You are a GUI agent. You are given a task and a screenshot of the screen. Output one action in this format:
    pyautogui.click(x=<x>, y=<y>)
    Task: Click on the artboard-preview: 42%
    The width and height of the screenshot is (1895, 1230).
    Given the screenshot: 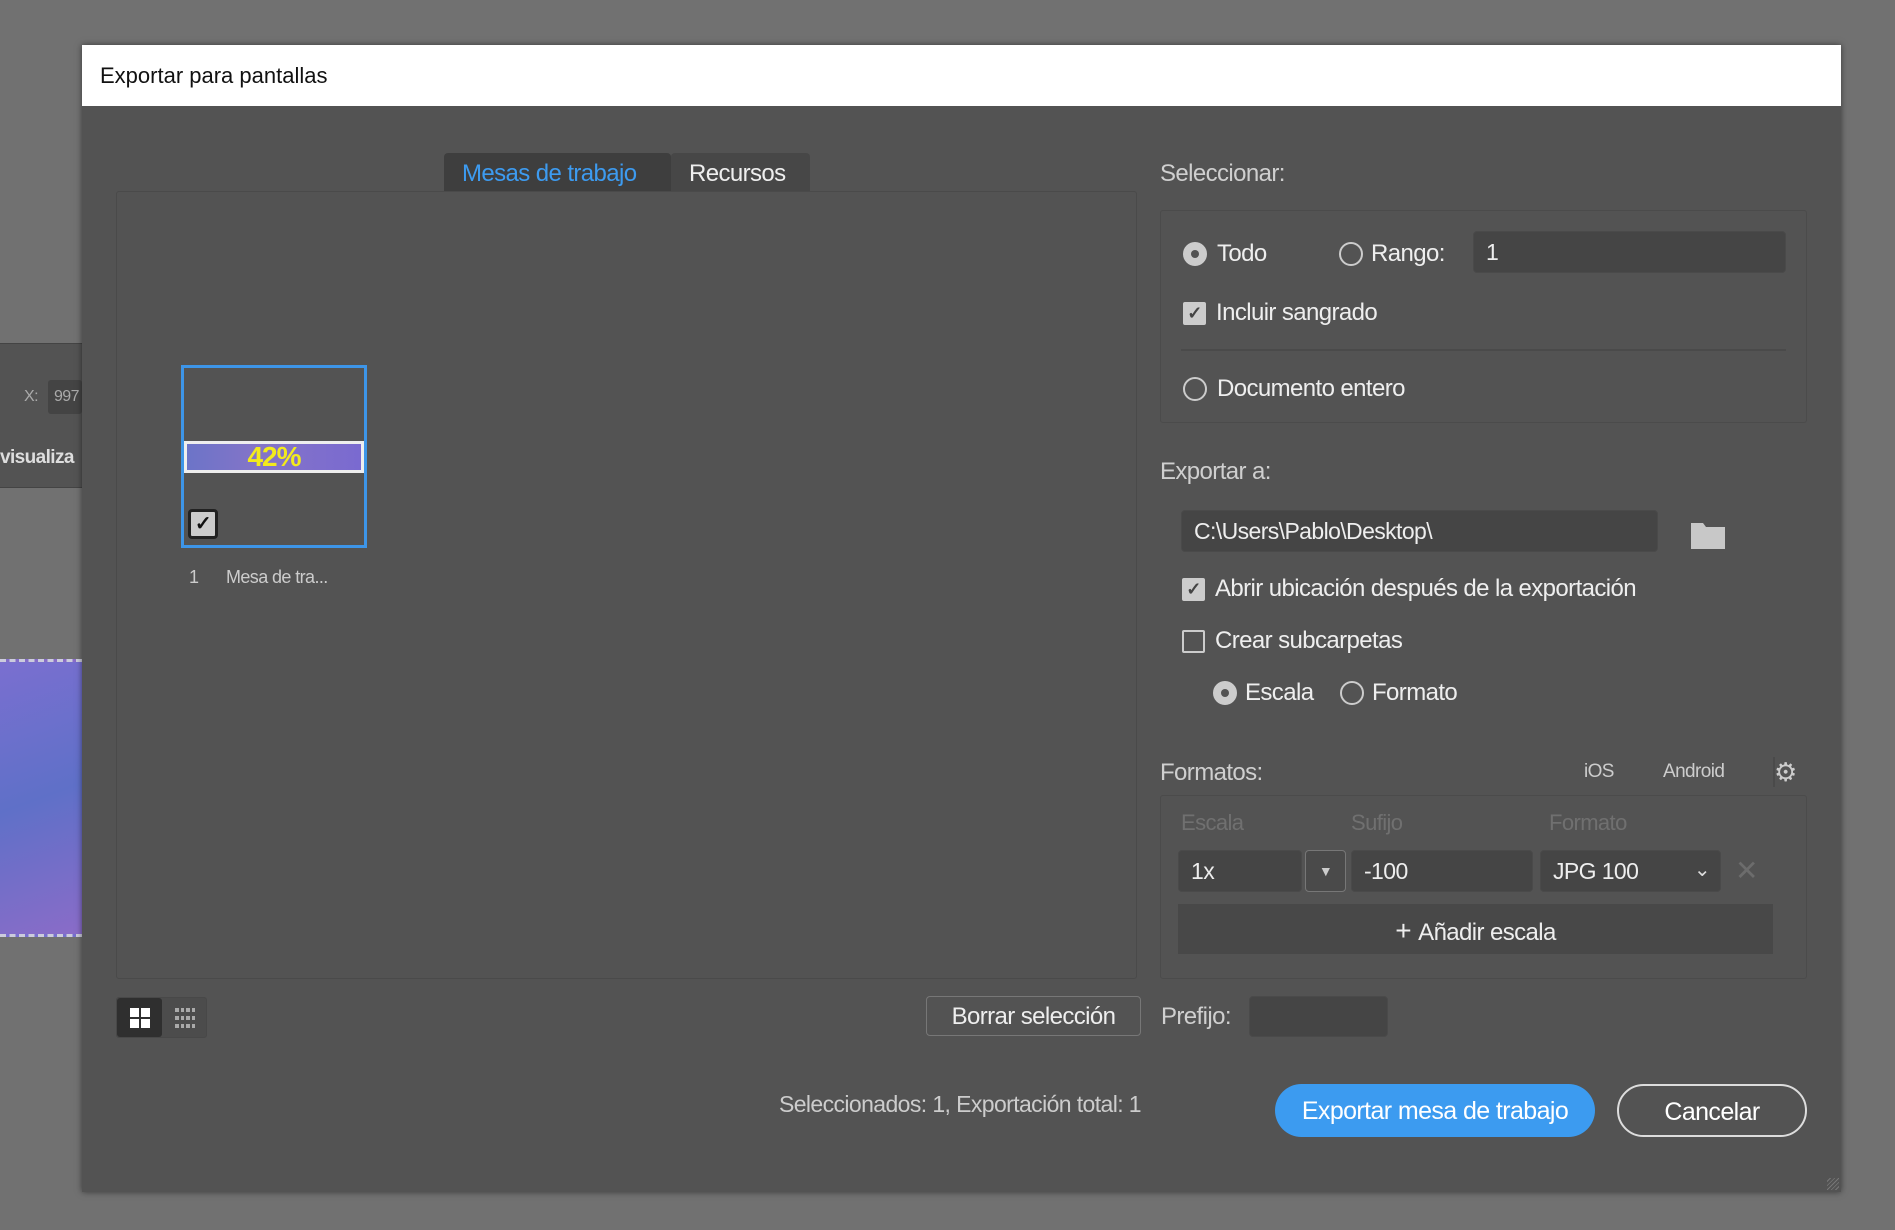 What is the action you would take?
    pyautogui.click(x=274, y=457)
    